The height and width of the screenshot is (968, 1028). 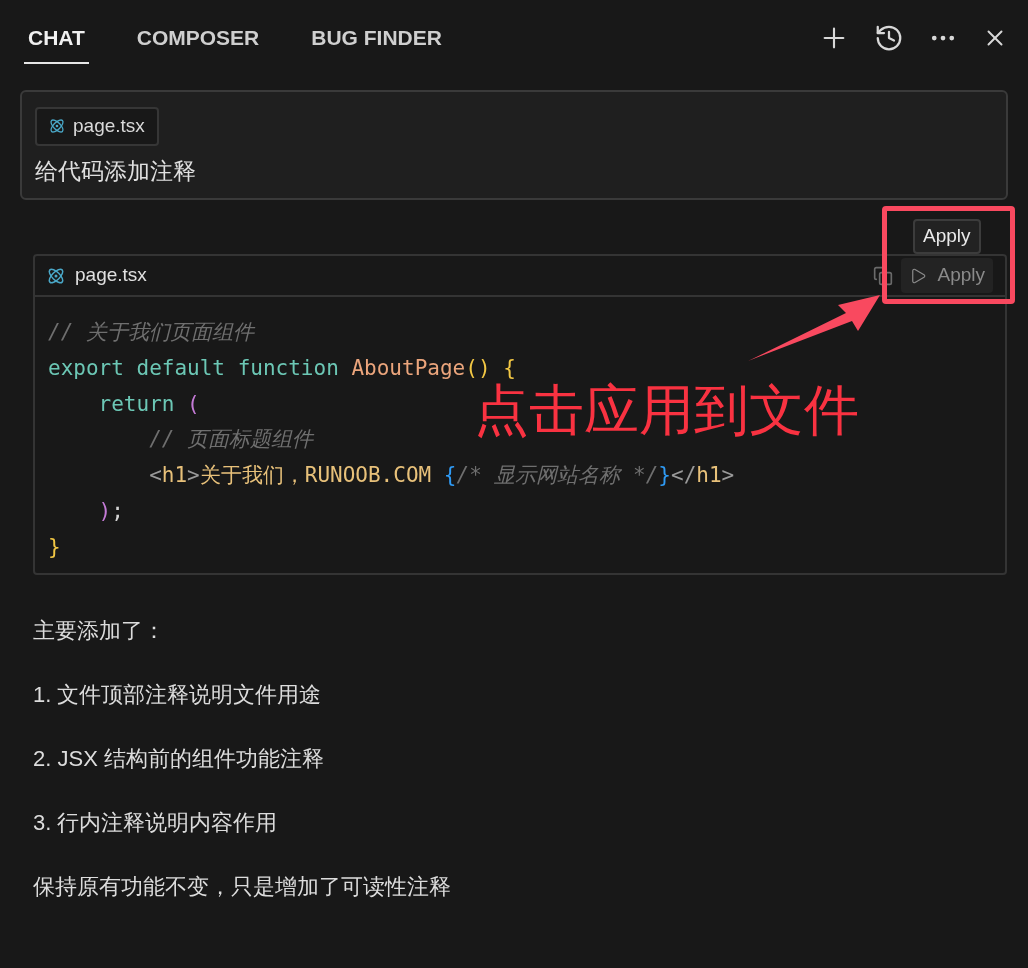 What do you see at coordinates (198, 38) in the screenshot?
I see `tab: COMPOSER` at bounding box center [198, 38].